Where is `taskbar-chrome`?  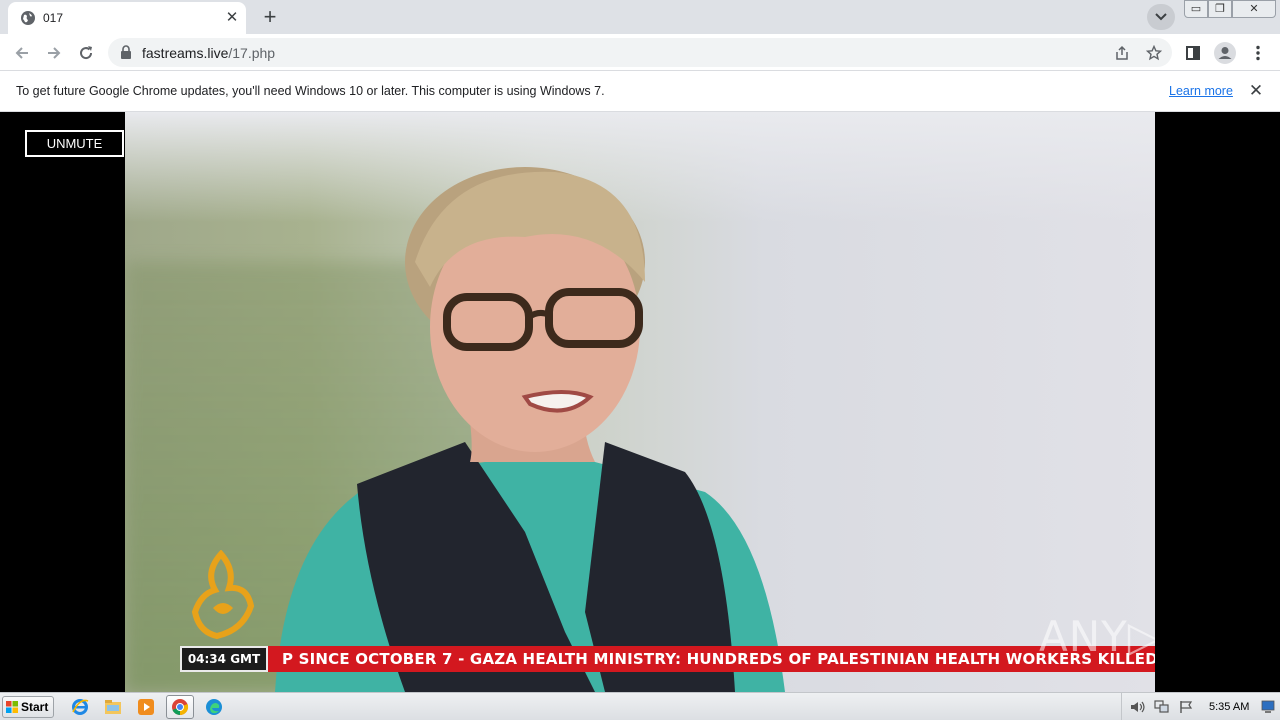
taskbar-chrome is located at coordinates (180, 707).